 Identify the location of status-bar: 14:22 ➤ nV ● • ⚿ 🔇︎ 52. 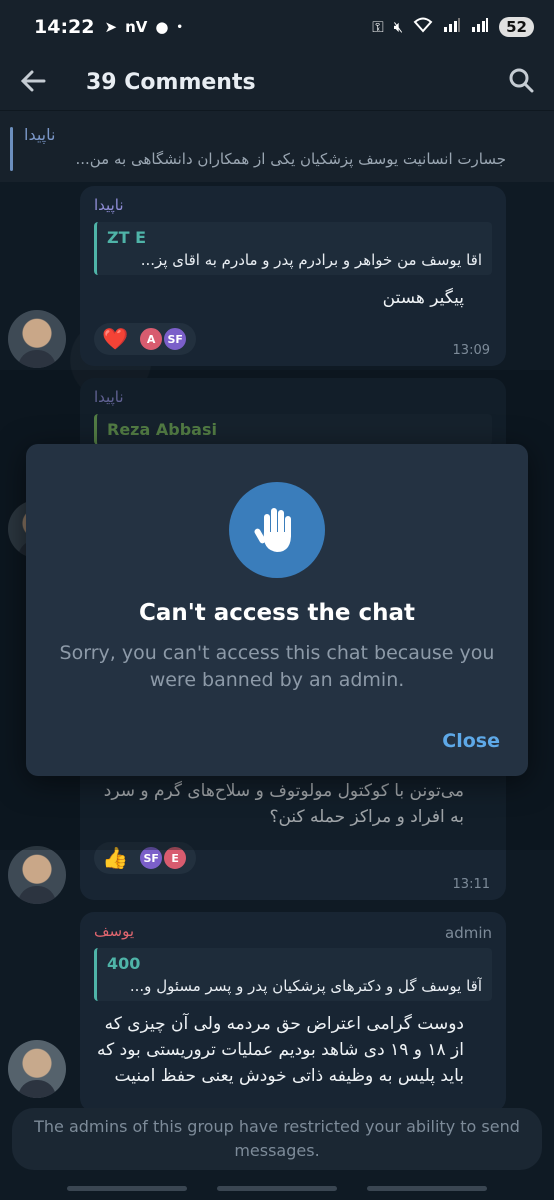
(277, 27).